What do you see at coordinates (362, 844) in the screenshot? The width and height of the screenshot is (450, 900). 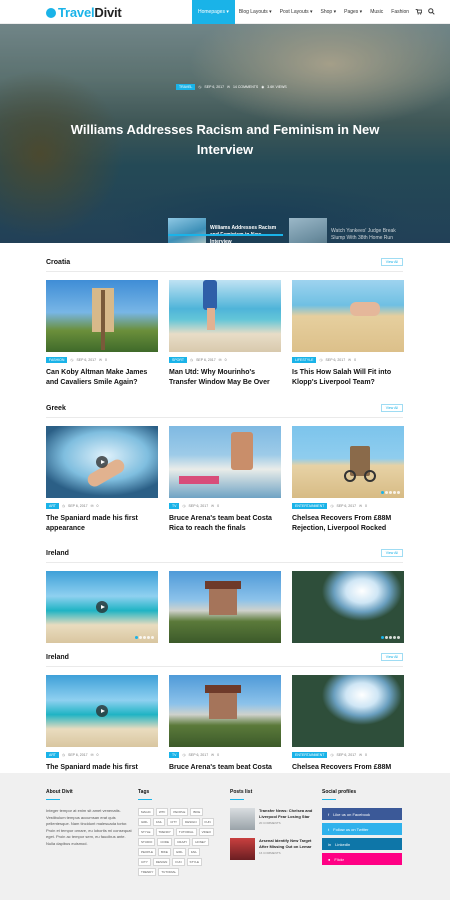 I see `linkedin-button: in LinkedIn` at bounding box center [362, 844].